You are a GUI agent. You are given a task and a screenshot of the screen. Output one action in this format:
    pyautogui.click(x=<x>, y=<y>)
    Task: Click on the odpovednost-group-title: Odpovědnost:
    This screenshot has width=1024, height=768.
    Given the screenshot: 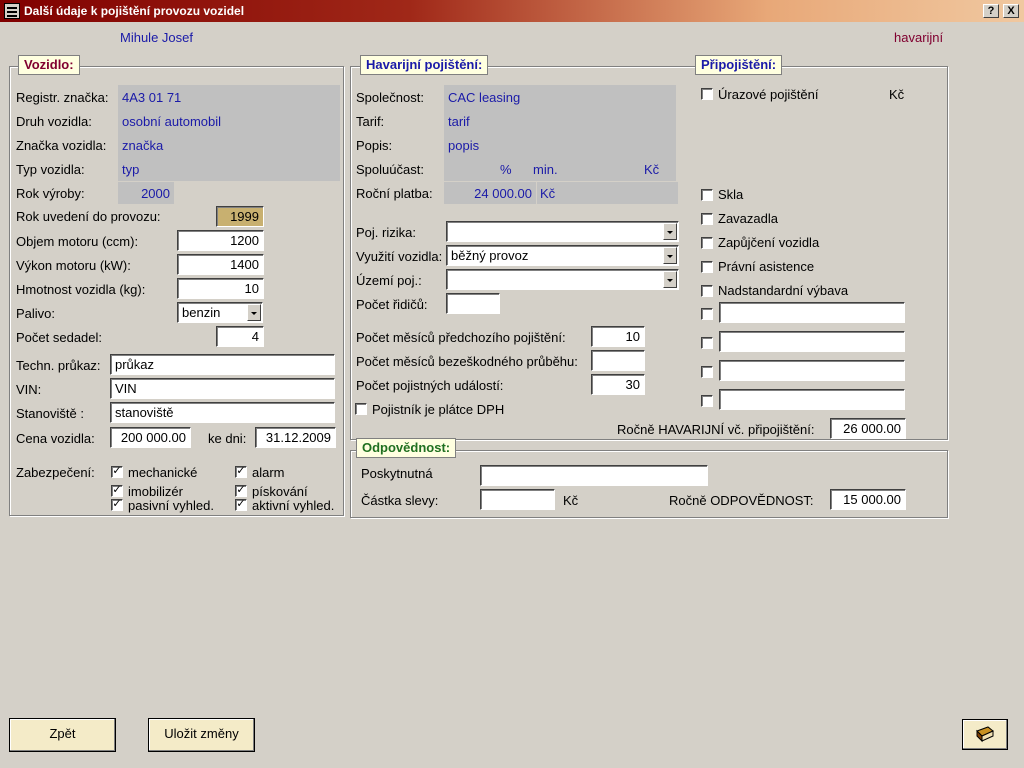 What is the action you would take?
    pyautogui.click(x=406, y=448)
    